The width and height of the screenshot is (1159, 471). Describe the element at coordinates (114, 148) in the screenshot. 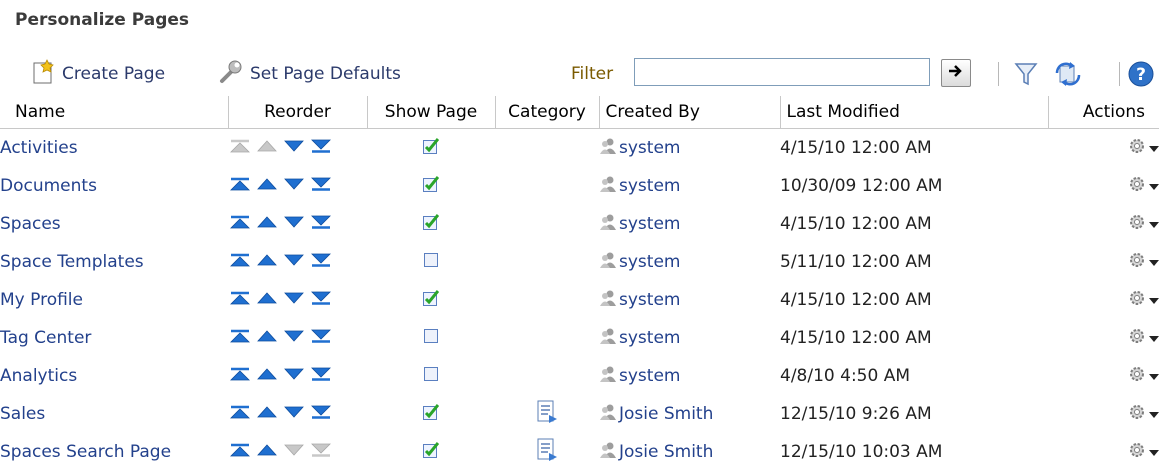

I see `page-name-link: Activities` at that location.